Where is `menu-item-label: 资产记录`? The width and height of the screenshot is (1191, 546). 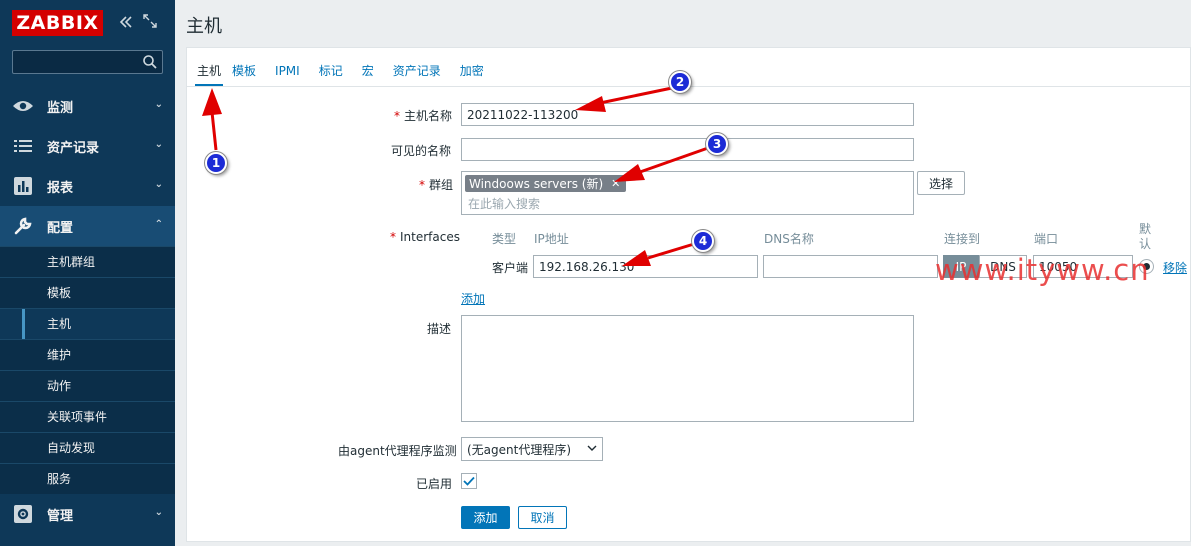
menu-item-label: 资产记录 is located at coordinates (73, 148).